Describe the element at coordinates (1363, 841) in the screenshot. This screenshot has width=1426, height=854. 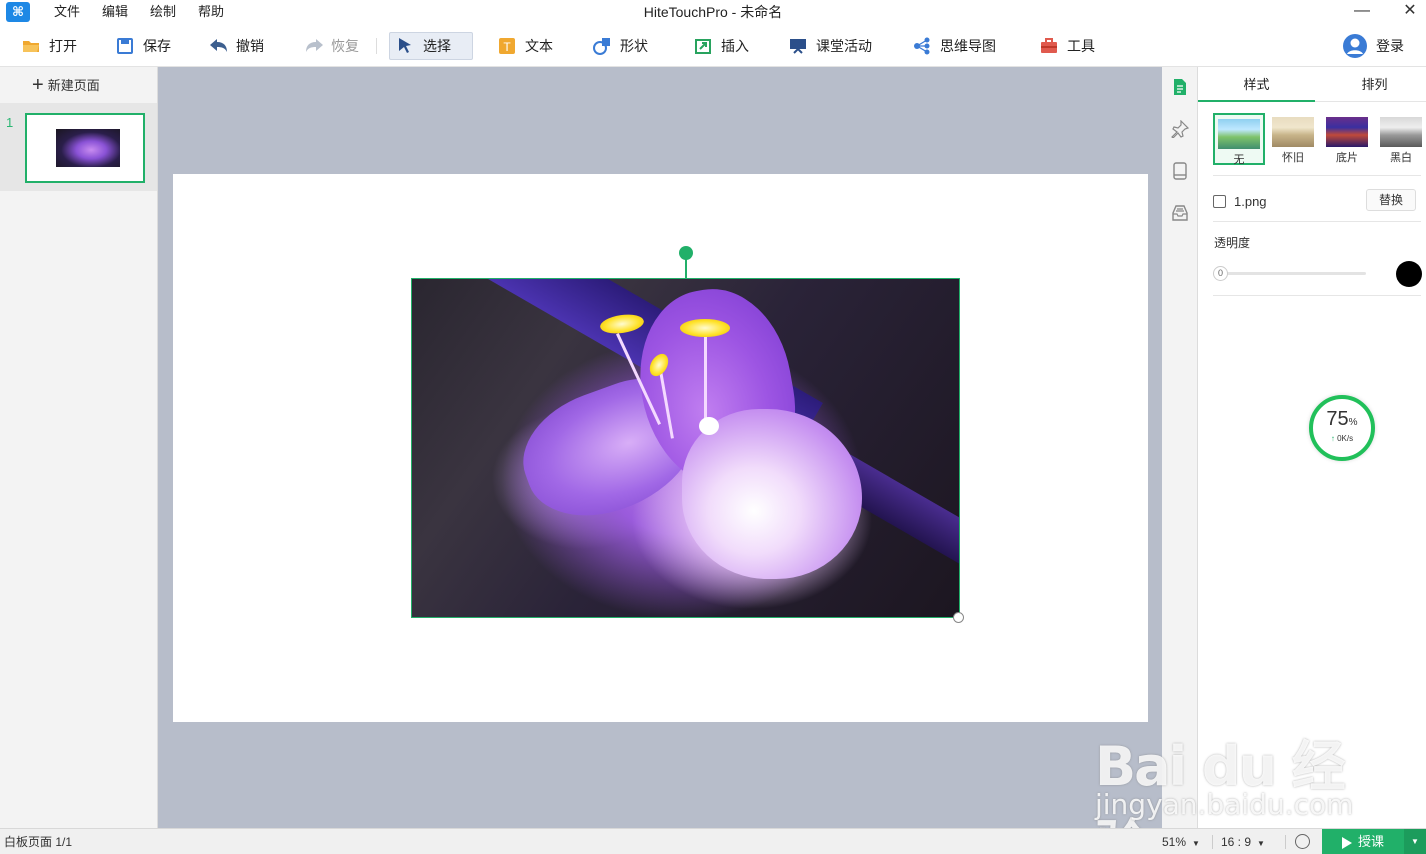
I see `start-class-button: 授课` at that location.